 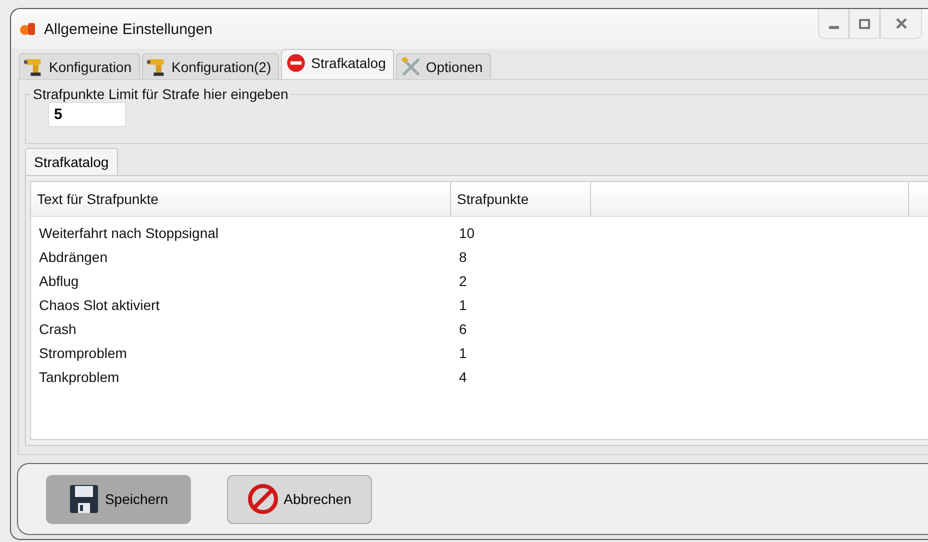 I want to click on table-cell-text: Weiterfahrt nach Stoppsignal, so click(x=129, y=233).